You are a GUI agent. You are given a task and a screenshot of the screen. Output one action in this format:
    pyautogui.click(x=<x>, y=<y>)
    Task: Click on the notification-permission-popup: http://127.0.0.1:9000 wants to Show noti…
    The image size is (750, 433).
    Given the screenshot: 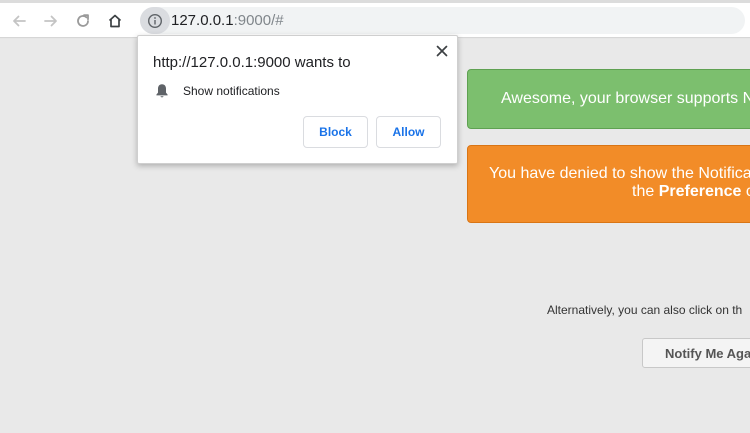 What is the action you would take?
    pyautogui.click(x=297, y=99)
    